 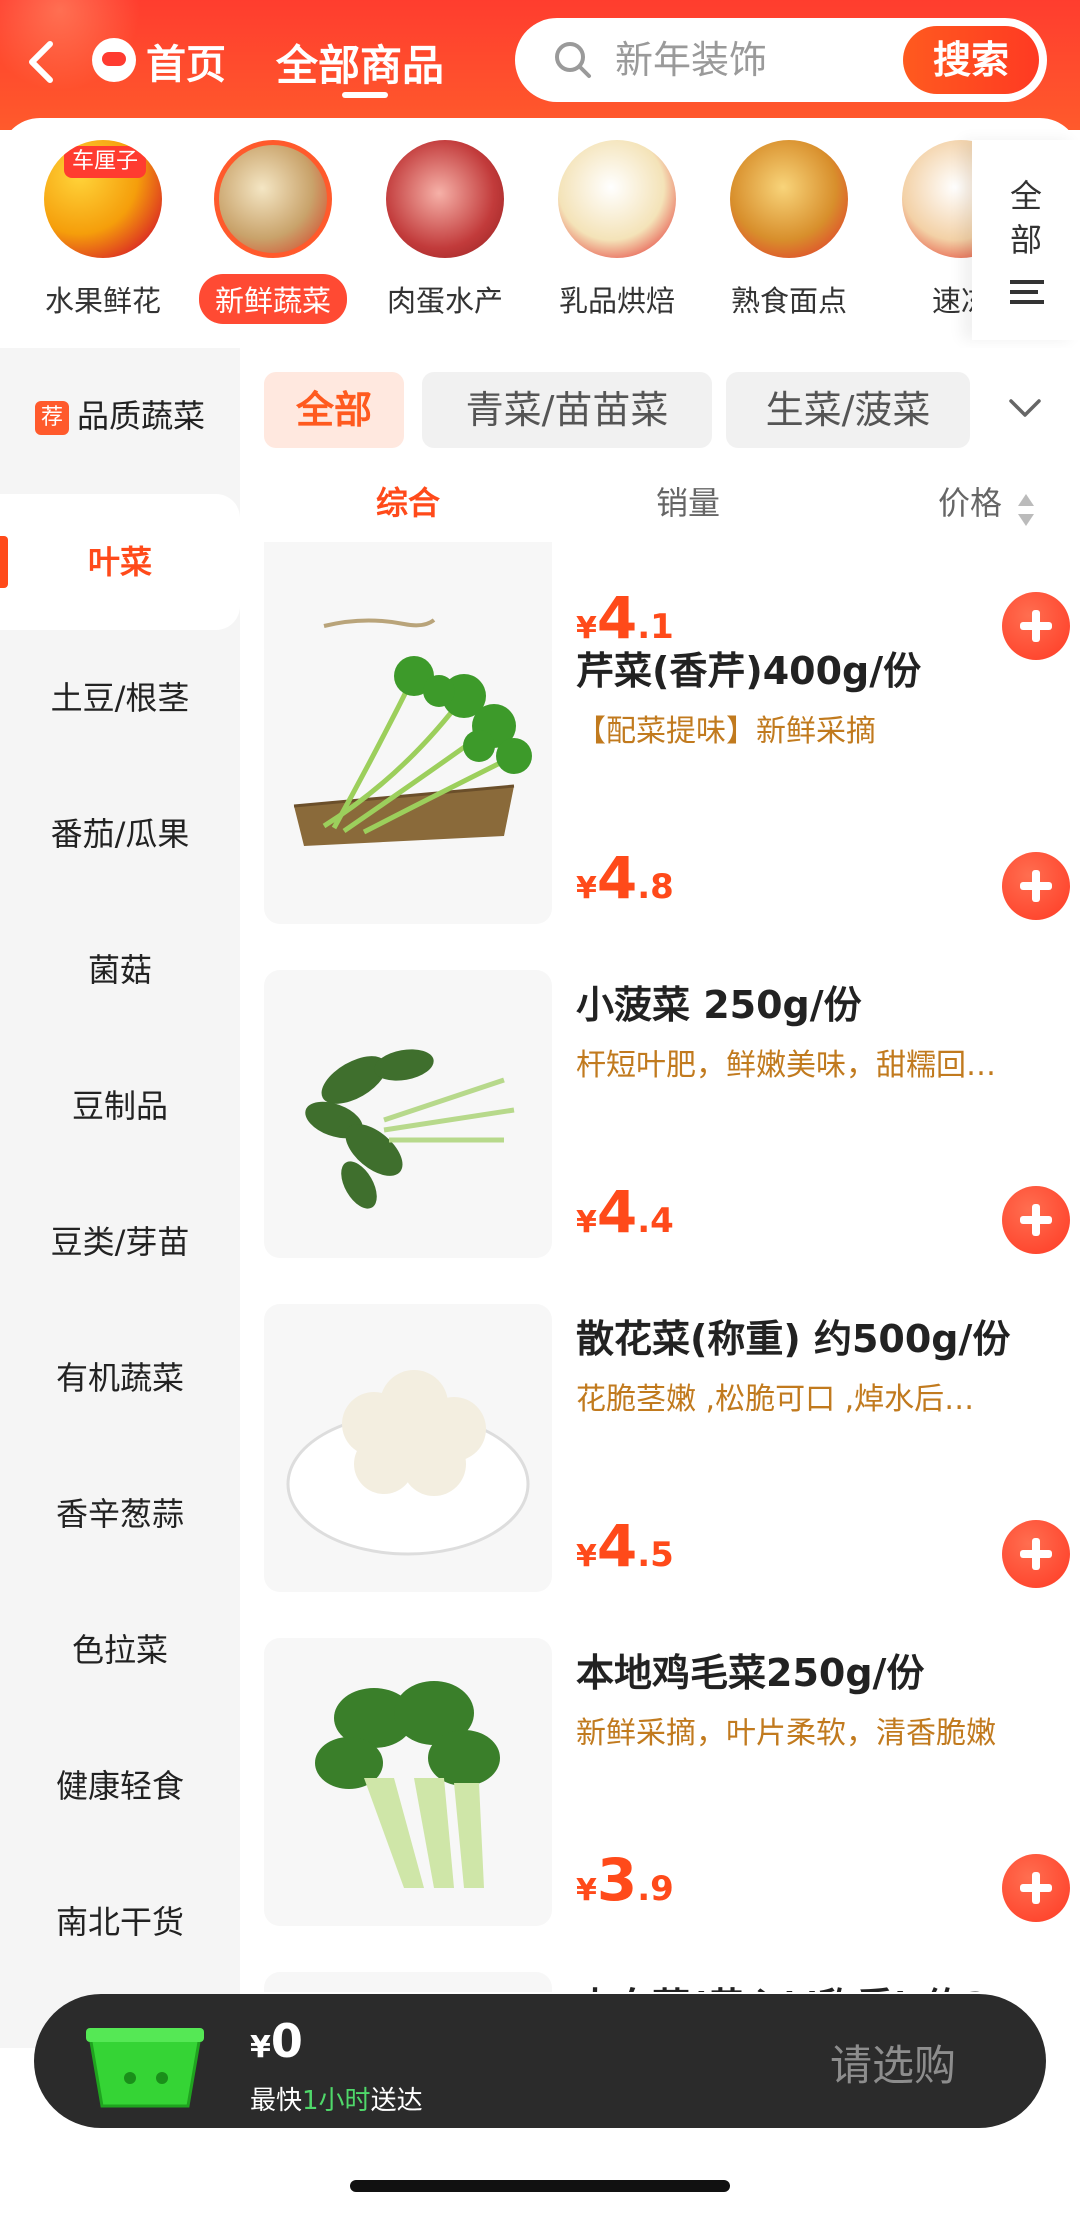 I want to click on category-label: 乳品烘焙, so click(x=616, y=301).